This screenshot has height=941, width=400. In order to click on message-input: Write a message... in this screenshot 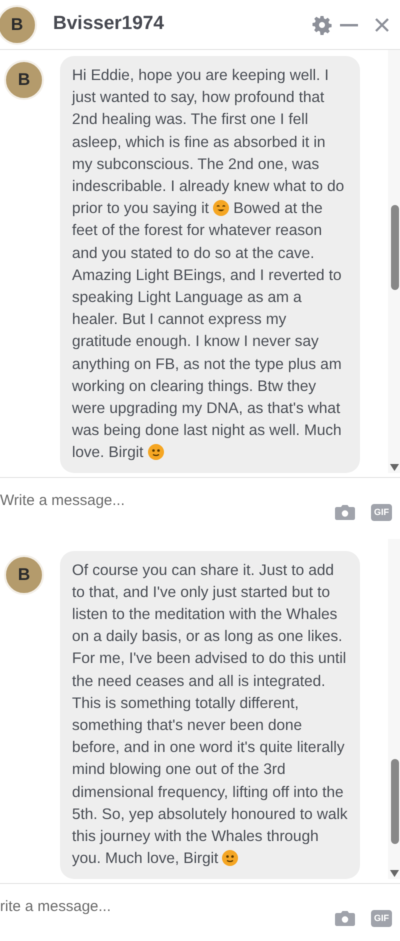, I will do `click(167, 501)`.